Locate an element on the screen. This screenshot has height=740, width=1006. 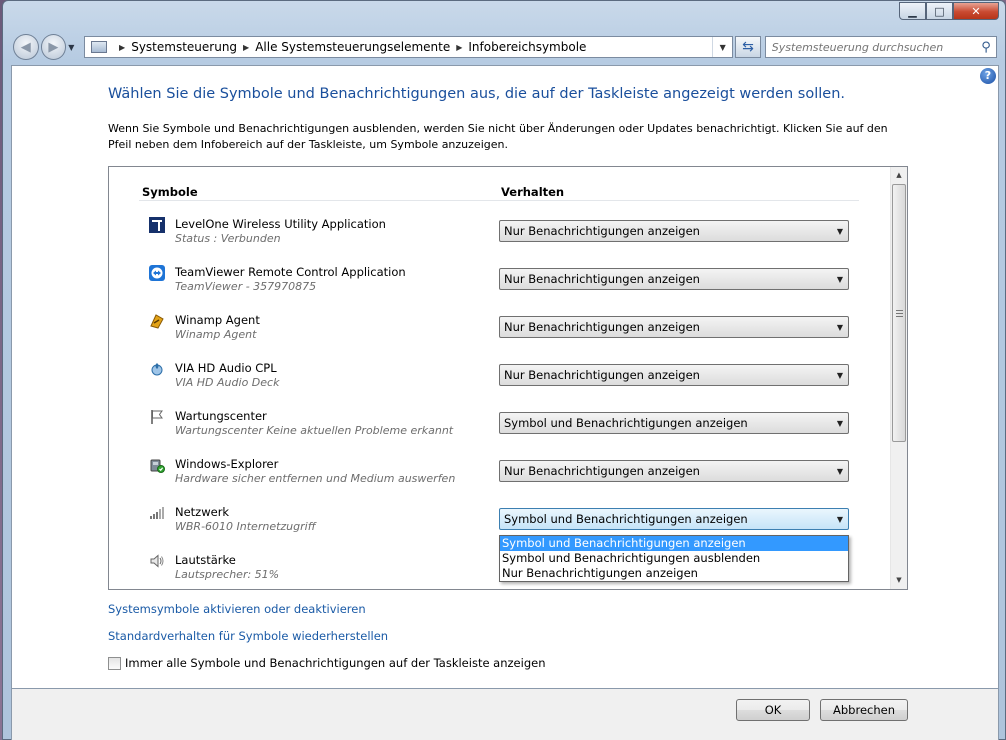
back-button: ◀ is located at coordinates (26, 47).